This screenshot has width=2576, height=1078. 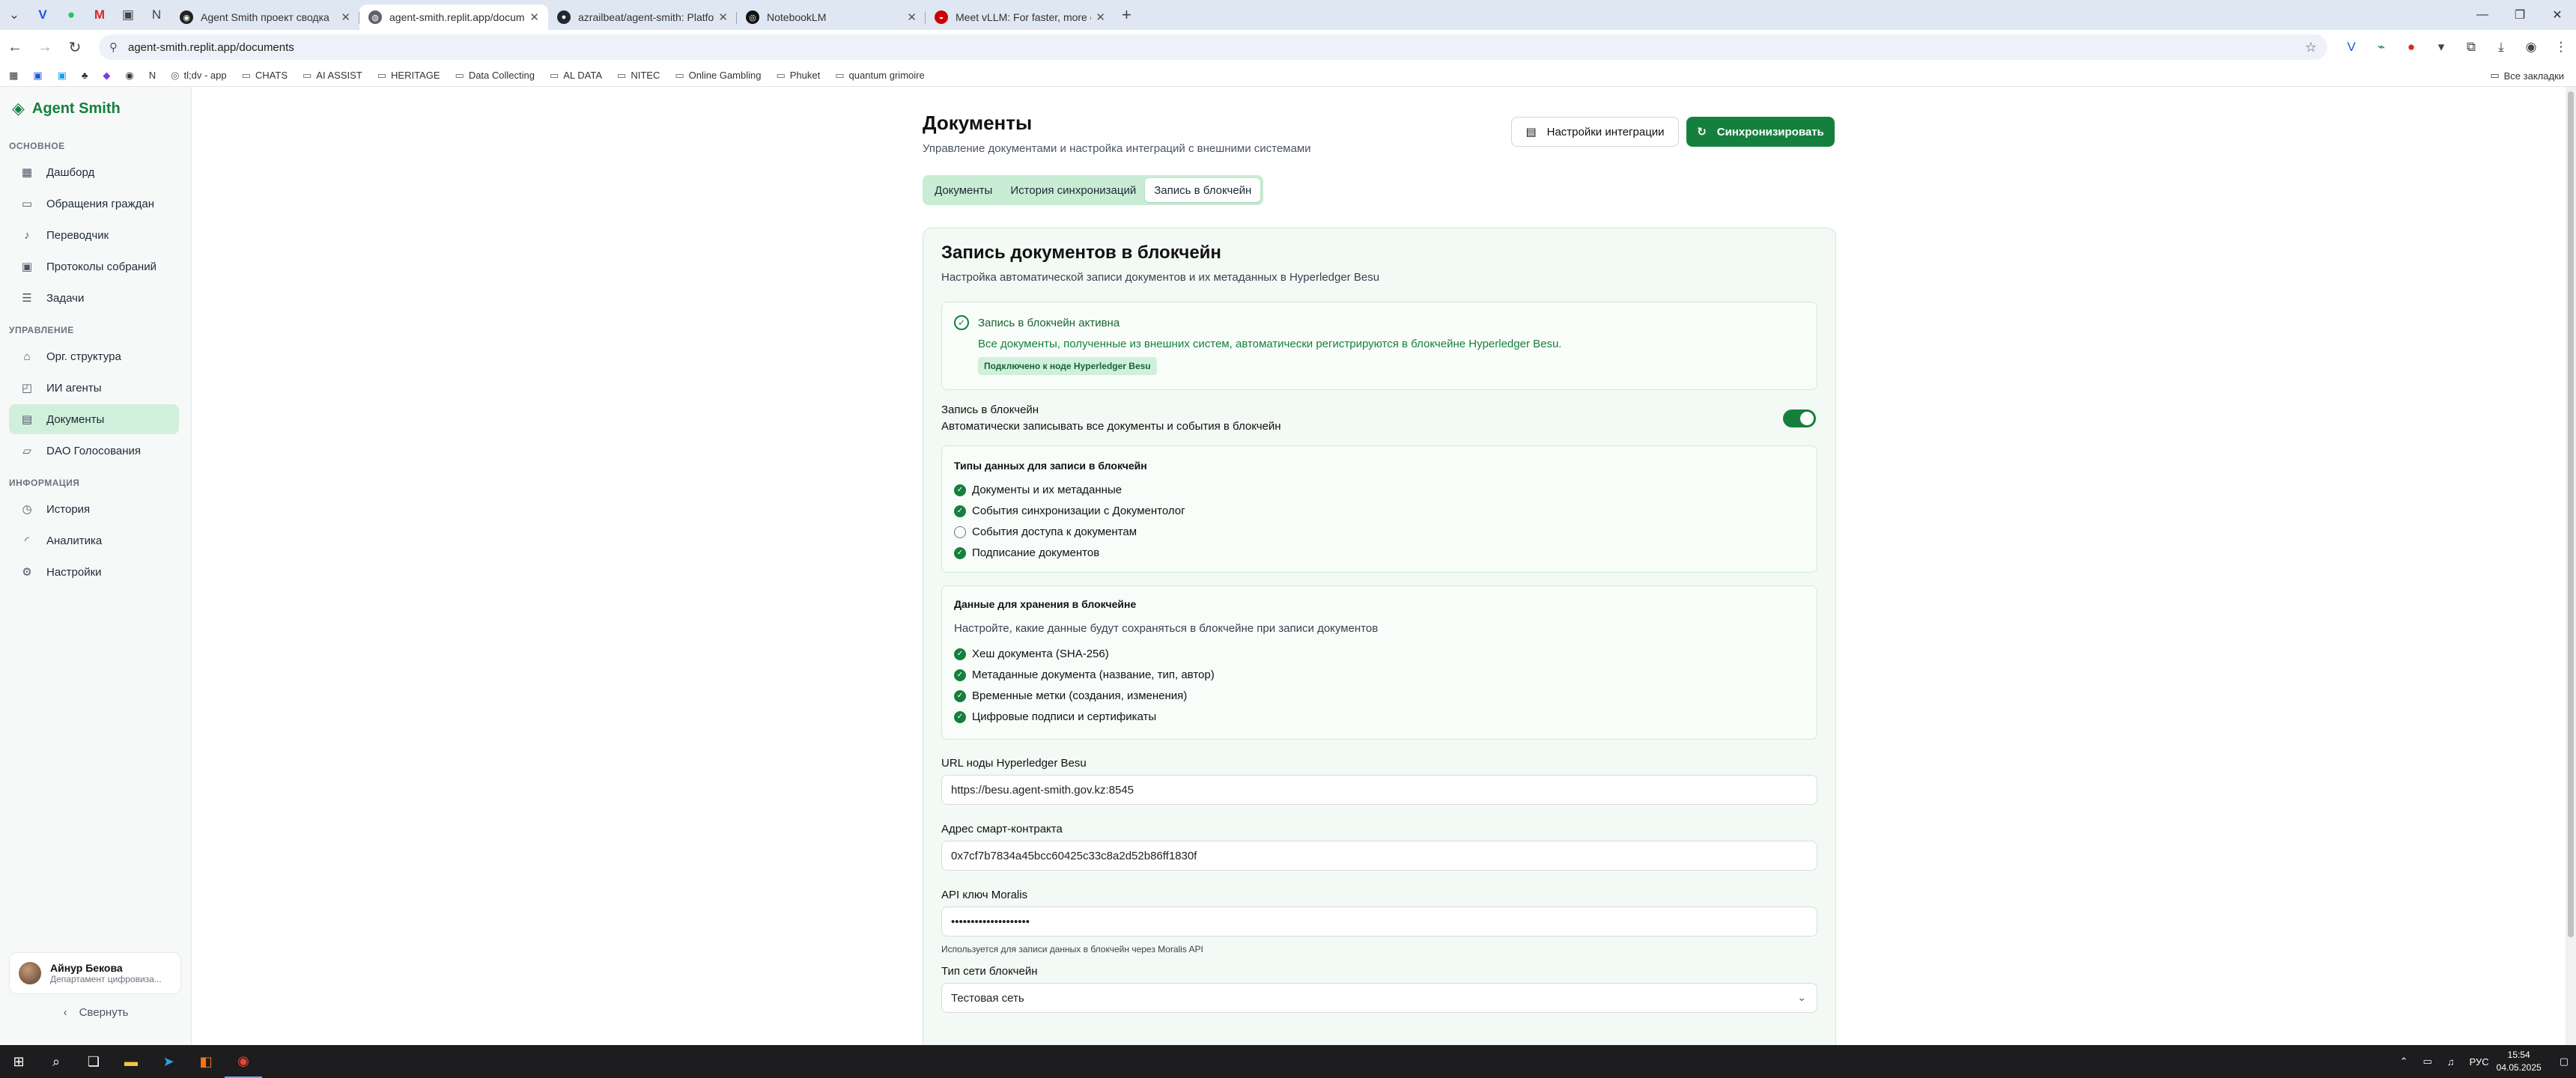 What do you see at coordinates (831, 17) in the screenshot?
I see `browser-tab-3: ◎ NotebookLM ✕` at bounding box center [831, 17].